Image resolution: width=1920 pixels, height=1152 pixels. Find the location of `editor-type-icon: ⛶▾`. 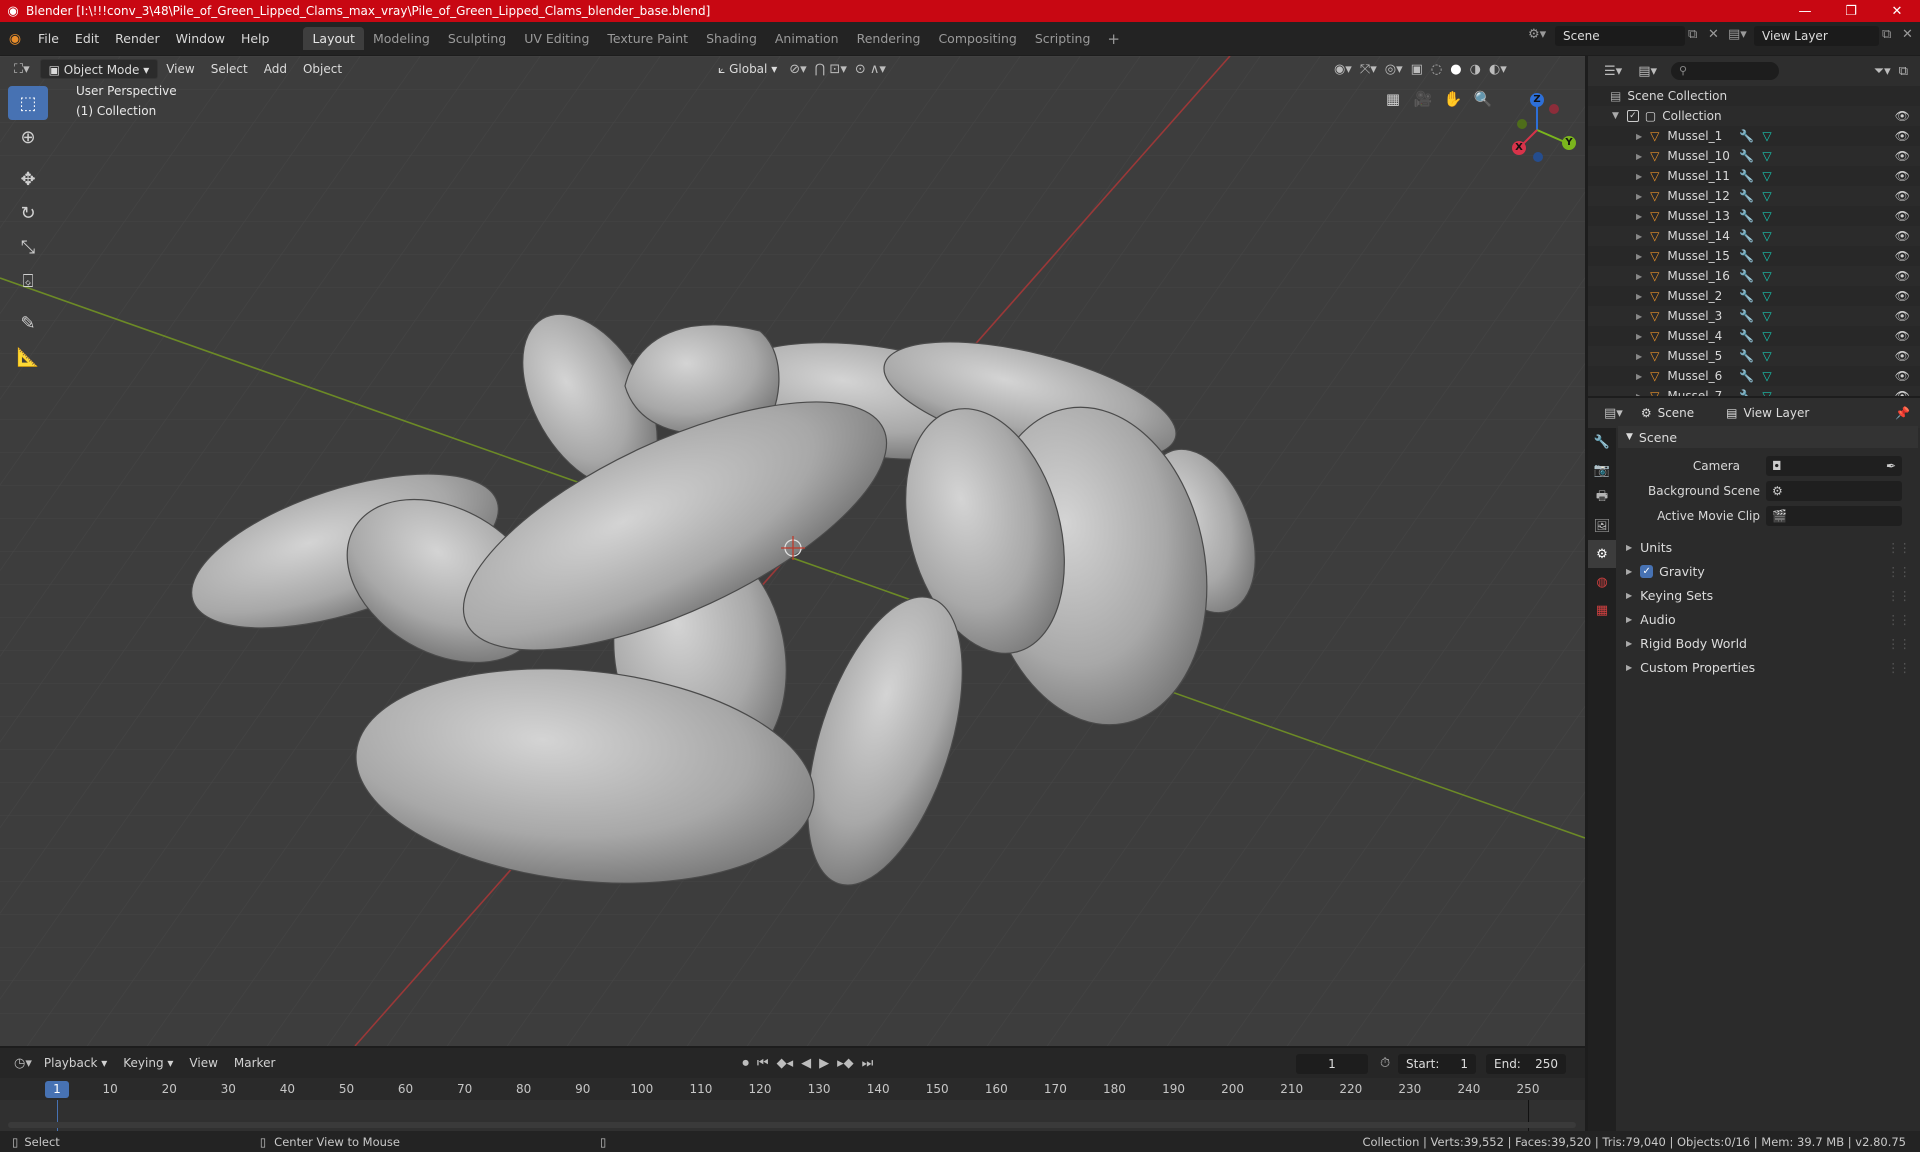

editor-type-icon: ⛶▾ is located at coordinates (22, 69).